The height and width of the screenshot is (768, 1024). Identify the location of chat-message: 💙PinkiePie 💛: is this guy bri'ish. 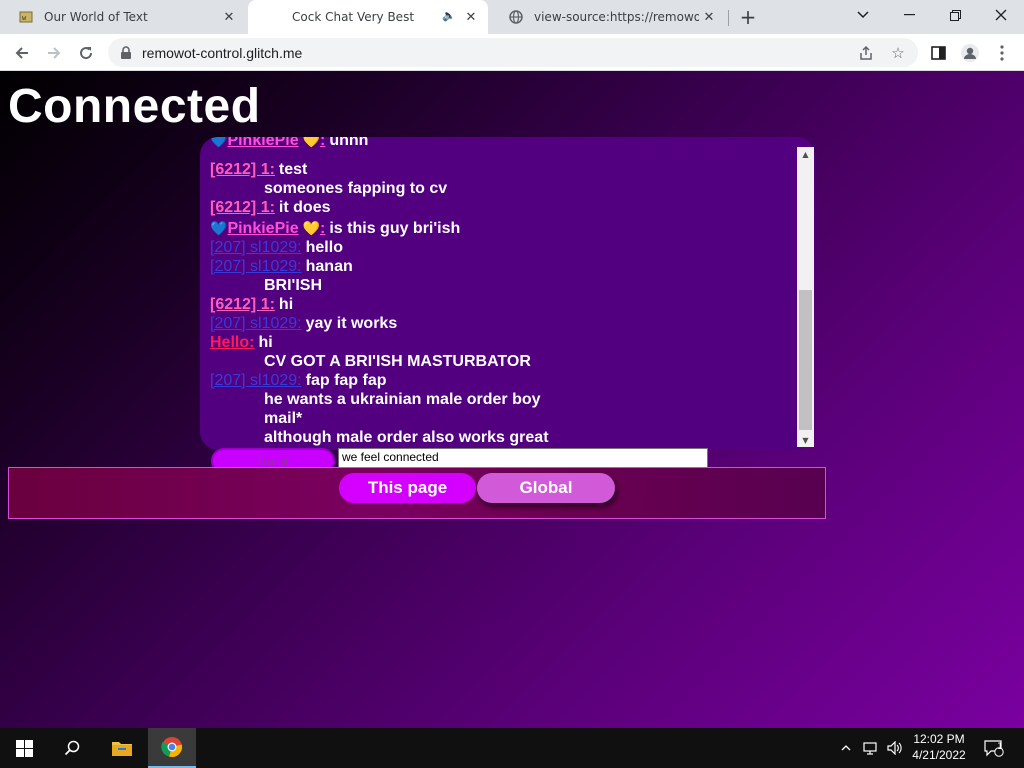
(335, 228).